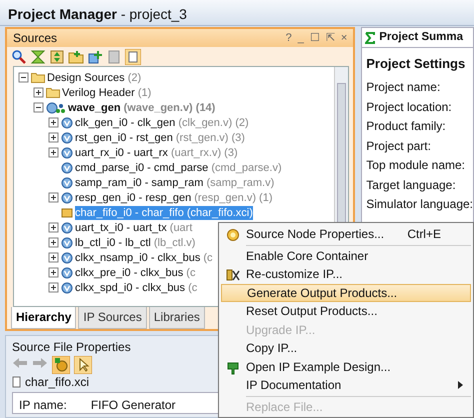  Describe the element at coordinates (174, 183) in the screenshot. I see `tree-item: samp_ram_i0 - samp_ram (samp_ram.v)` at that location.